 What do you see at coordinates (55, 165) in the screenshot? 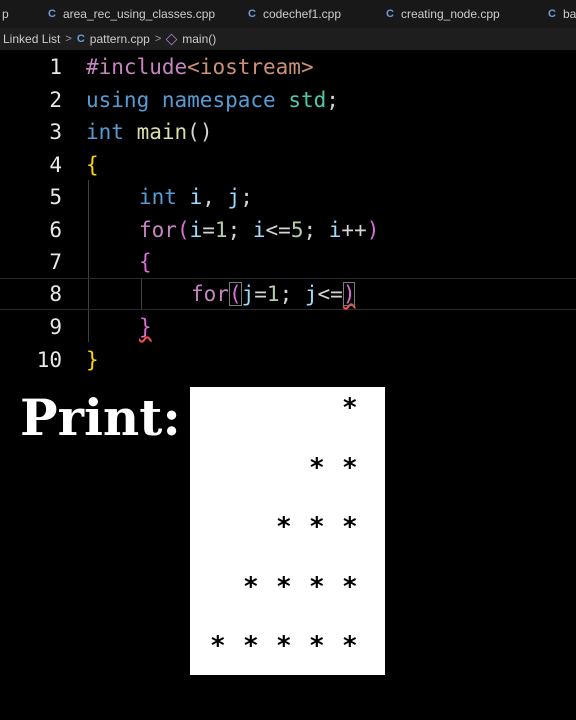
I see `line-number: 4` at bounding box center [55, 165].